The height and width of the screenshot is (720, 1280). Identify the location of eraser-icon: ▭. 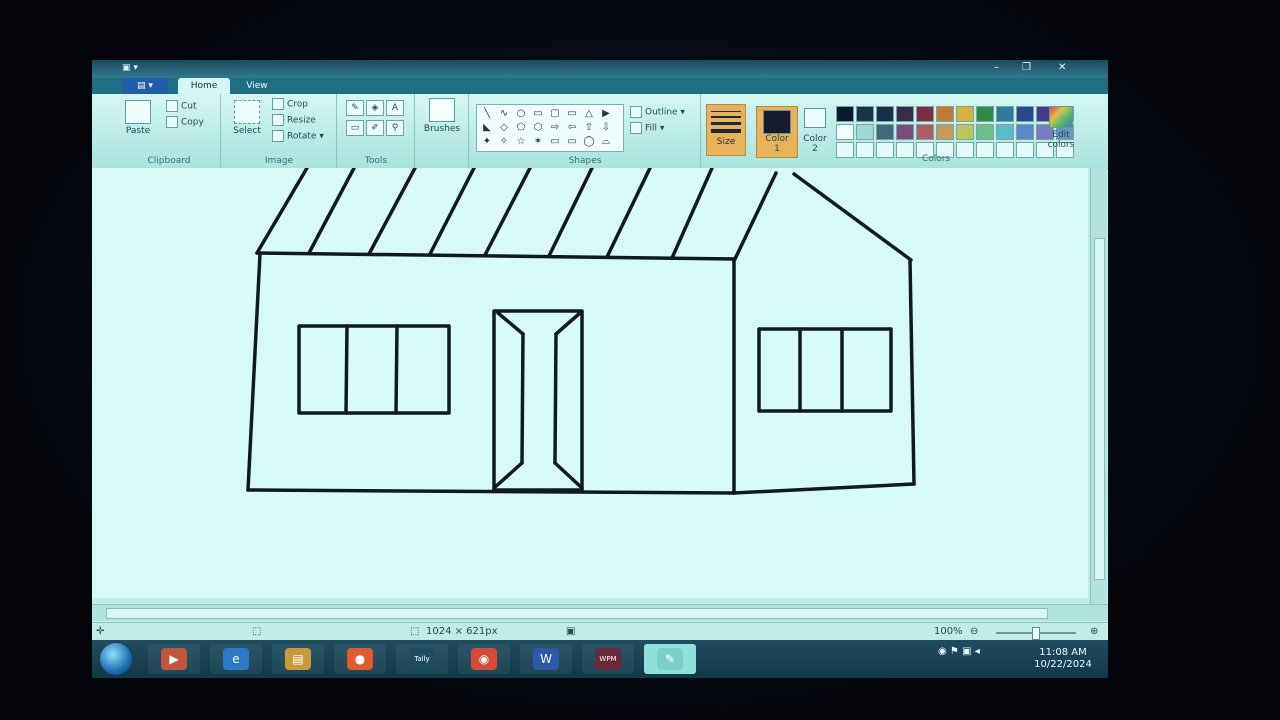
(355, 128).